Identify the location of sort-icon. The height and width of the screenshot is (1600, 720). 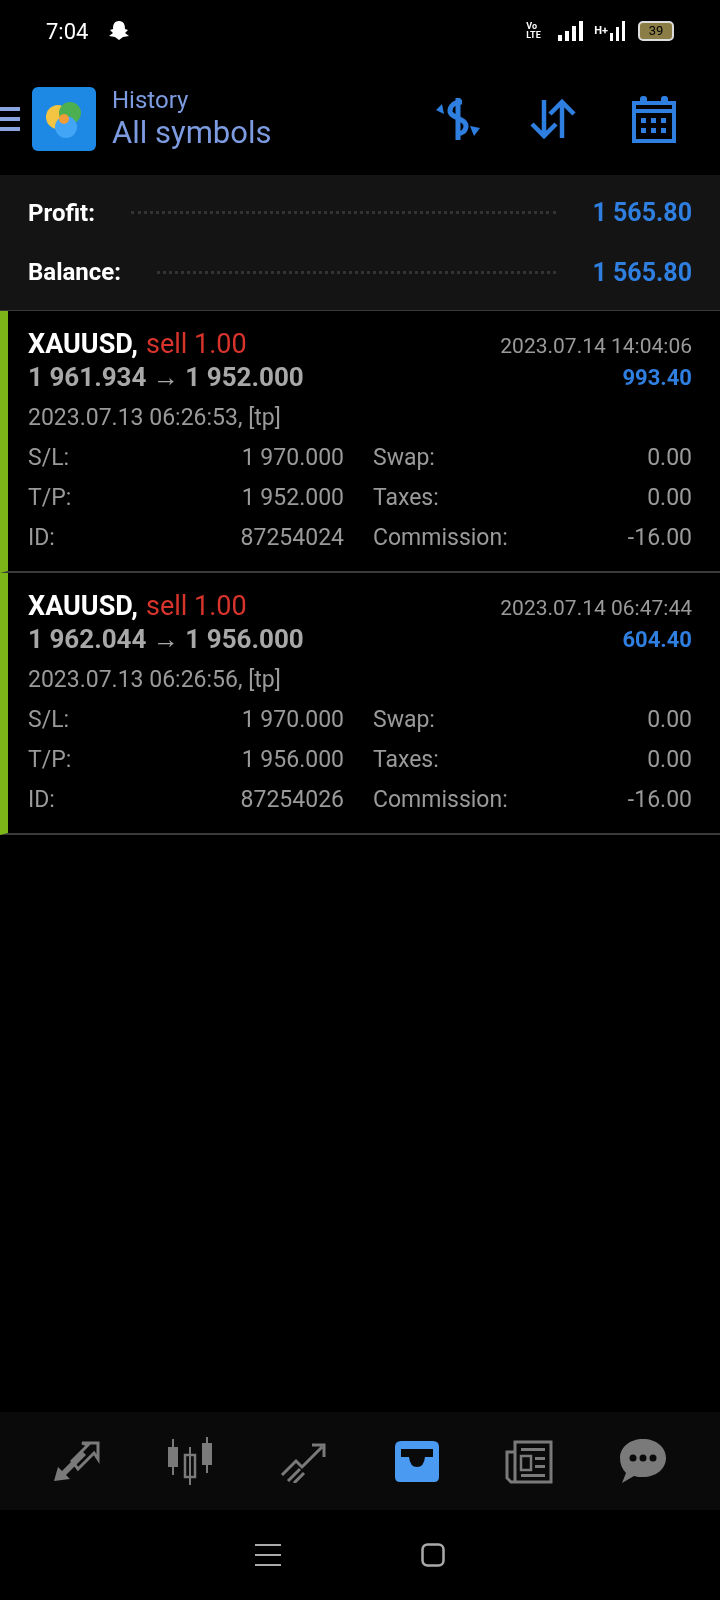
(553, 118).